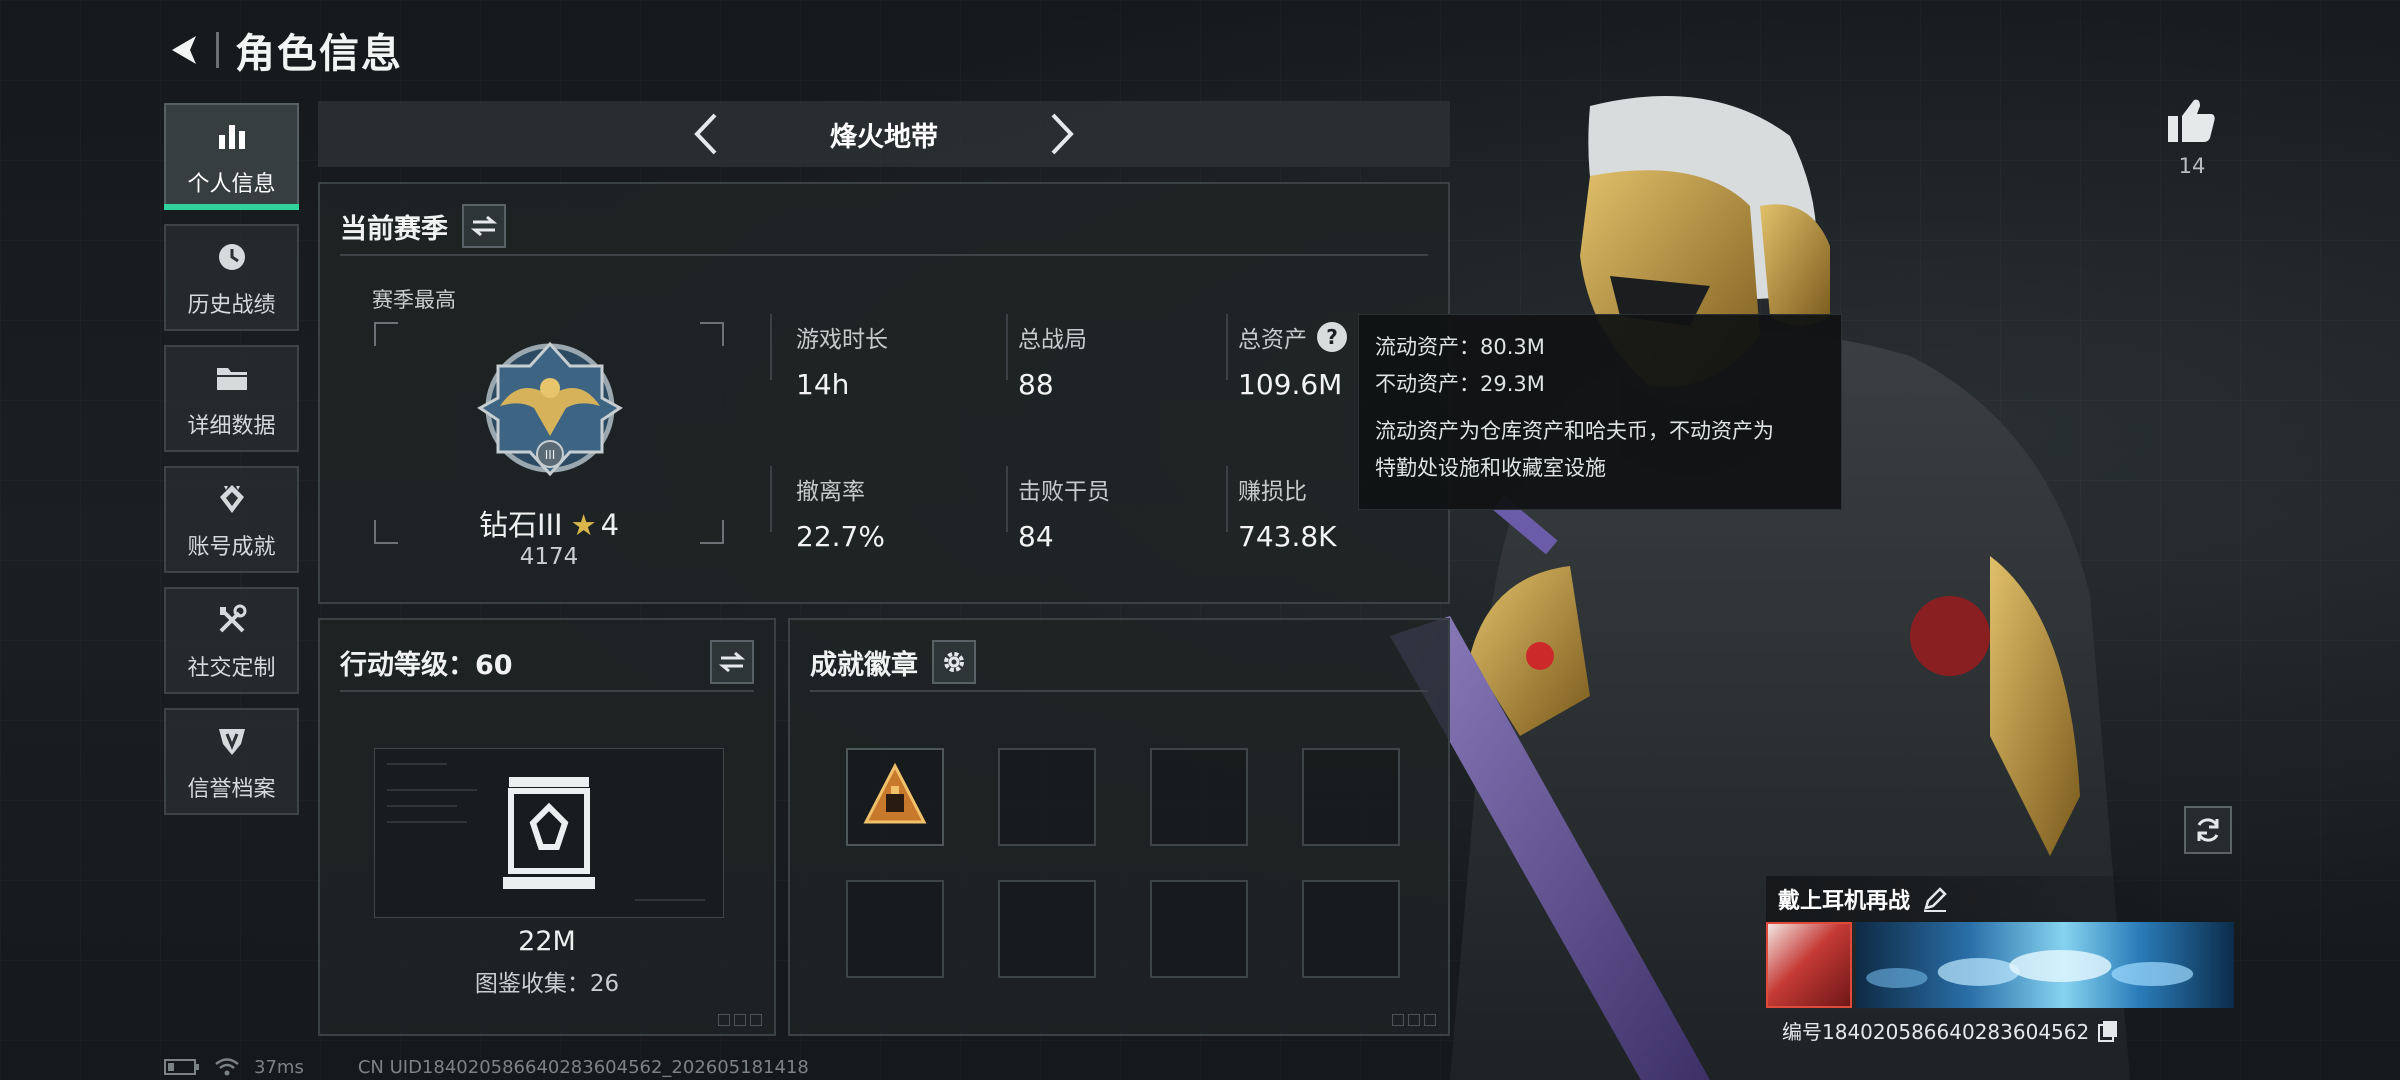 Image resolution: width=2400 pixels, height=1080 pixels. I want to click on edit-icon, so click(1935, 899).